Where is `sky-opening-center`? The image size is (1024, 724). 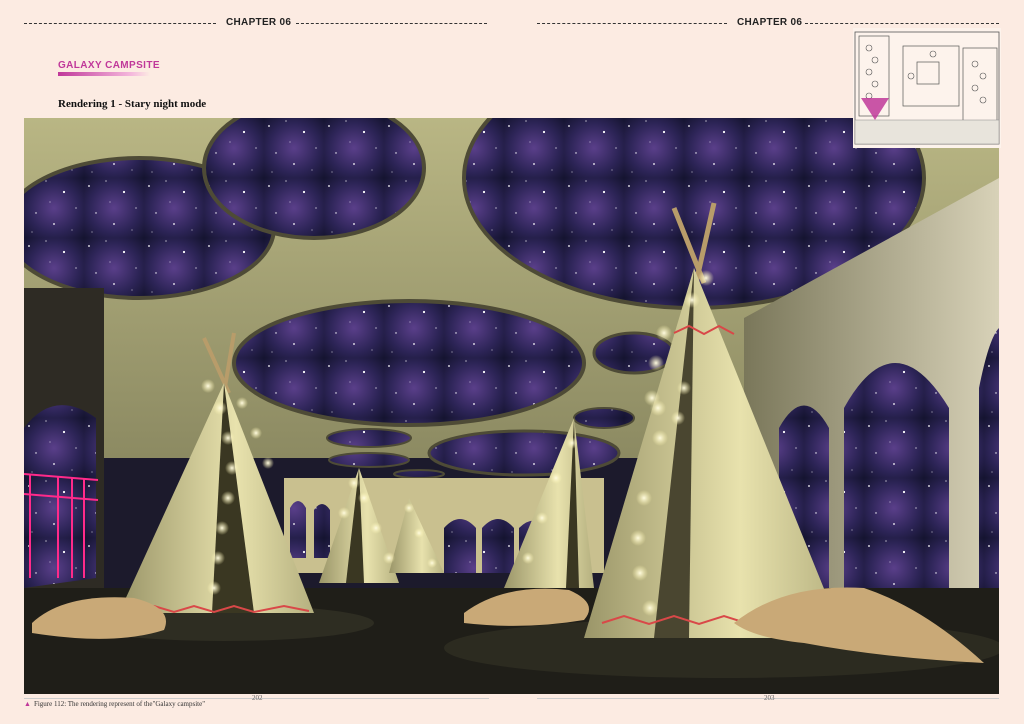
sky-opening-center is located at coordinates (409, 363).